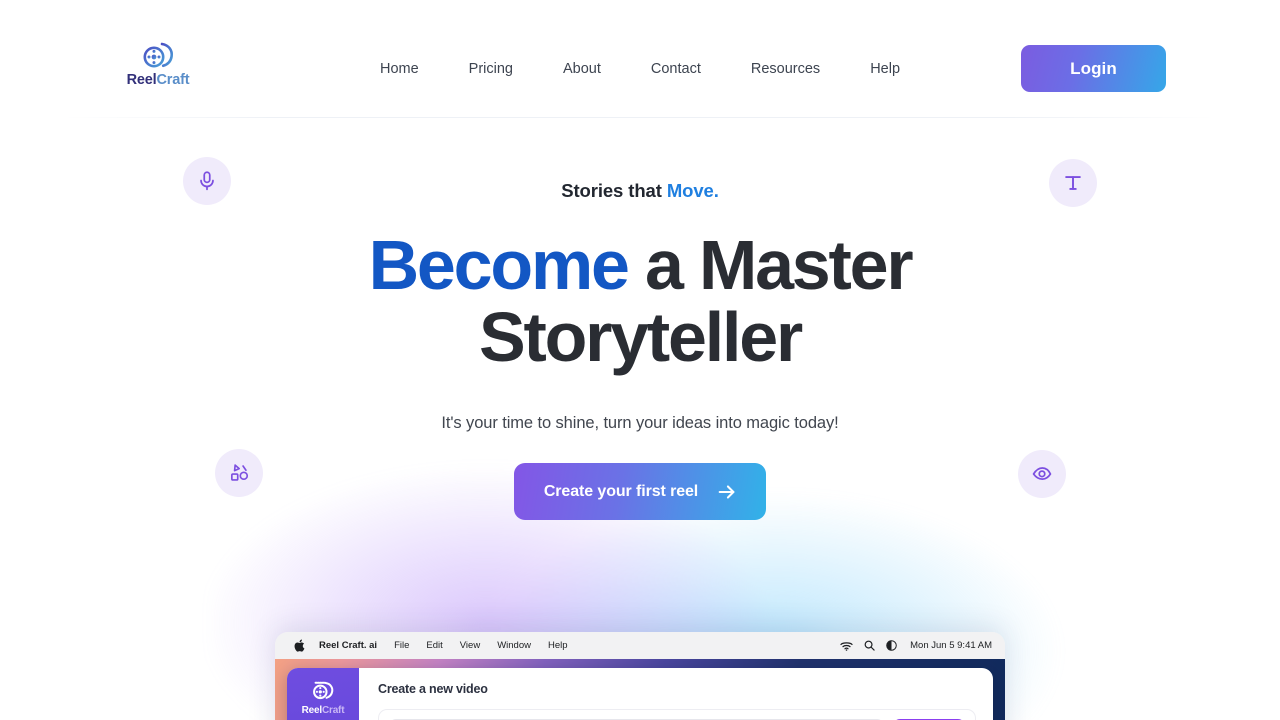  What do you see at coordinates (401, 645) in the screenshot?
I see `mockup-menu-file: File` at bounding box center [401, 645].